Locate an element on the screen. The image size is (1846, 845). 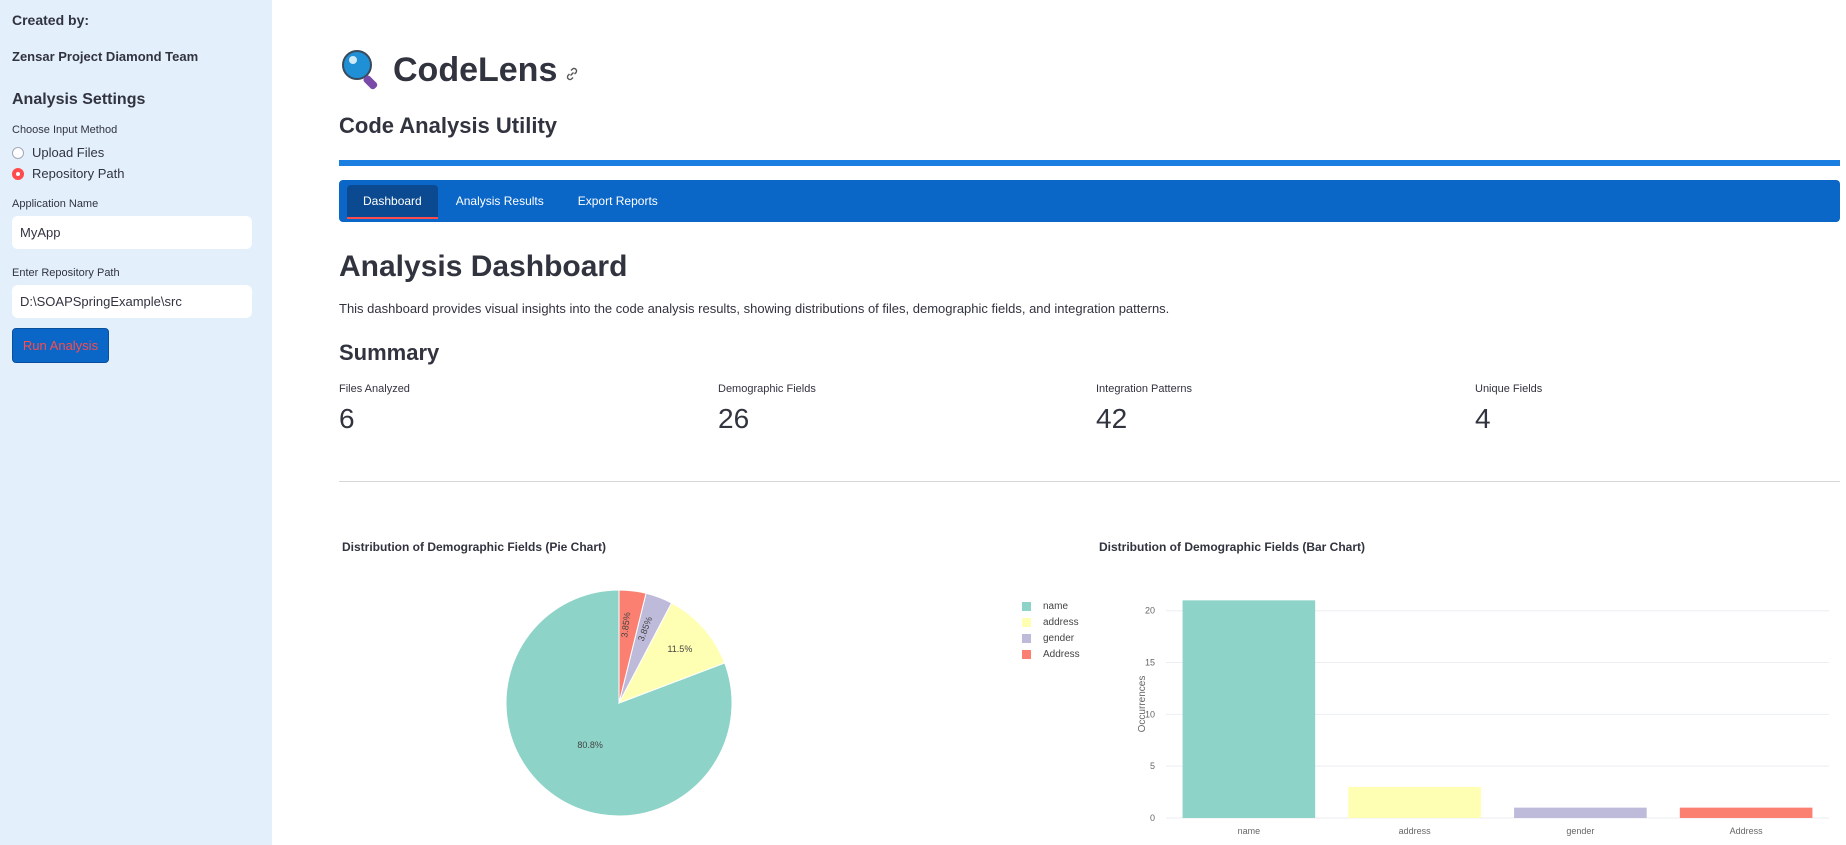
header-divider is located at coordinates (1089, 163).